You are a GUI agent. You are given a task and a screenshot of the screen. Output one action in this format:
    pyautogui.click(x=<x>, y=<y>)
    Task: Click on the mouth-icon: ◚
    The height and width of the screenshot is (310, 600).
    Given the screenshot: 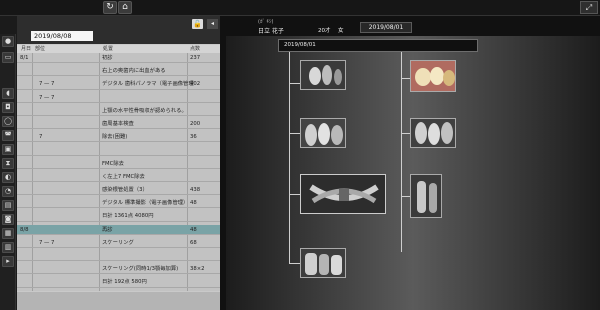 What is the action you would take?
    pyautogui.click(x=8, y=135)
    